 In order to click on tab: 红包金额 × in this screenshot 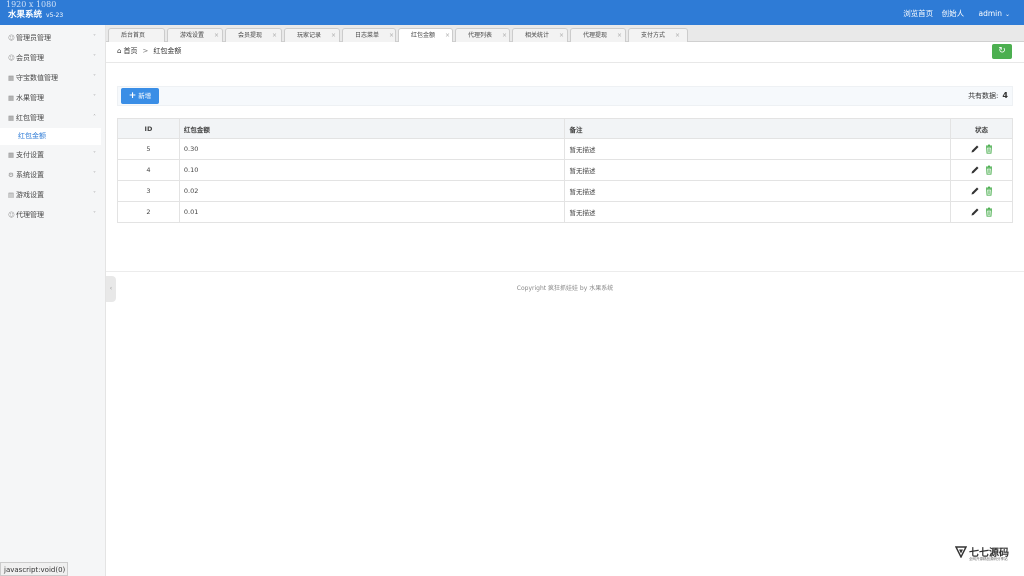, I will do `click(425, 35)`.